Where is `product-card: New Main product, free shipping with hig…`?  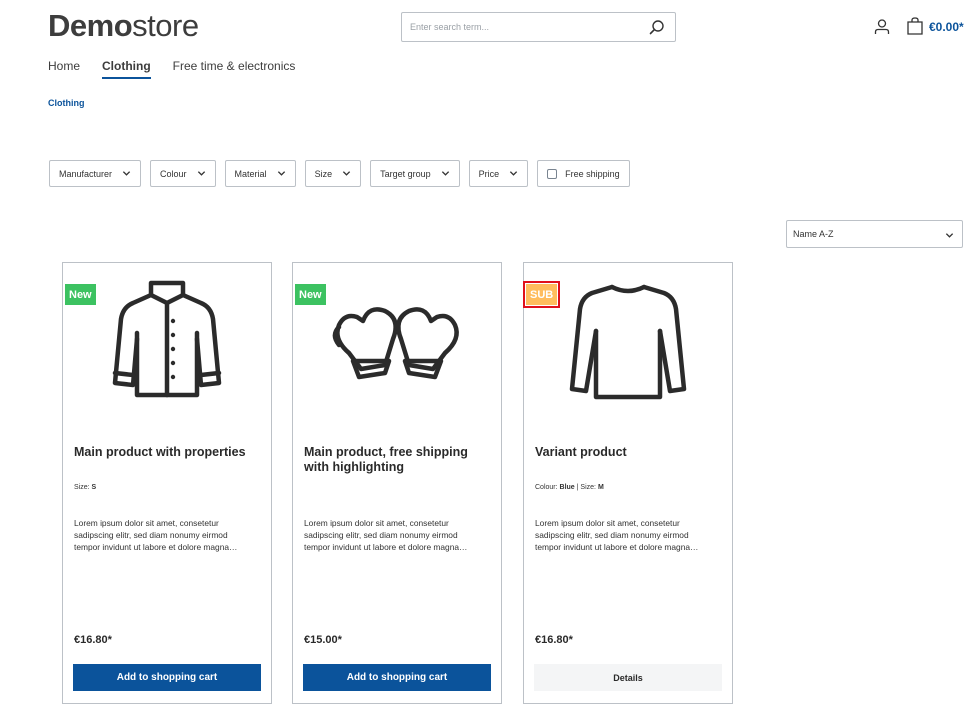 product-card: New Main product, free shipping with hig… is located at coordinates (397, 483).